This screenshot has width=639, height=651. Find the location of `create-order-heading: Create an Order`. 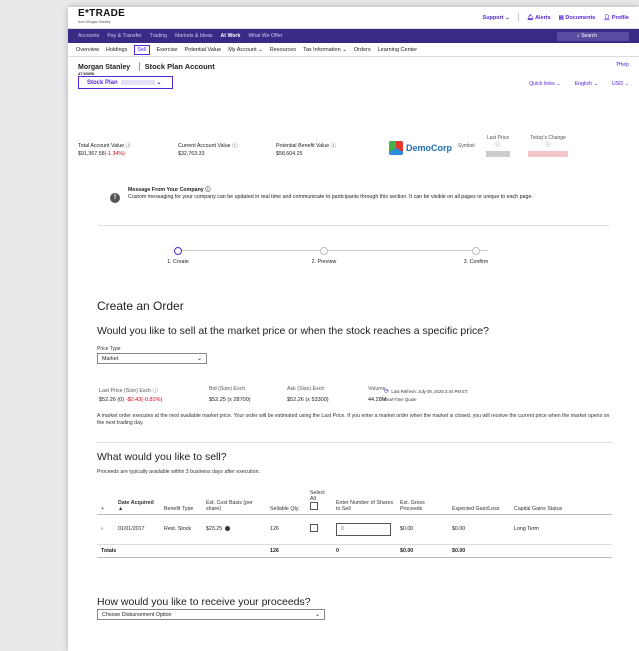

create-order-heading: Create an Order is located at coordinates (140, 306).